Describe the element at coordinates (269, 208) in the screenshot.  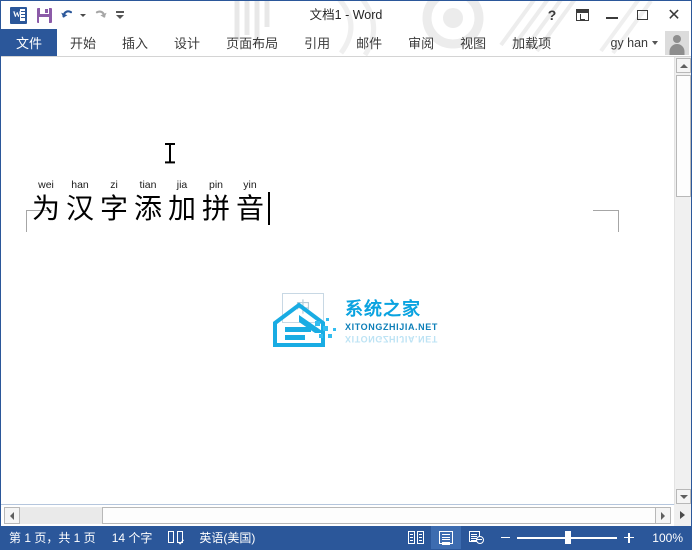
I see `text-insertion-caret` at that location.